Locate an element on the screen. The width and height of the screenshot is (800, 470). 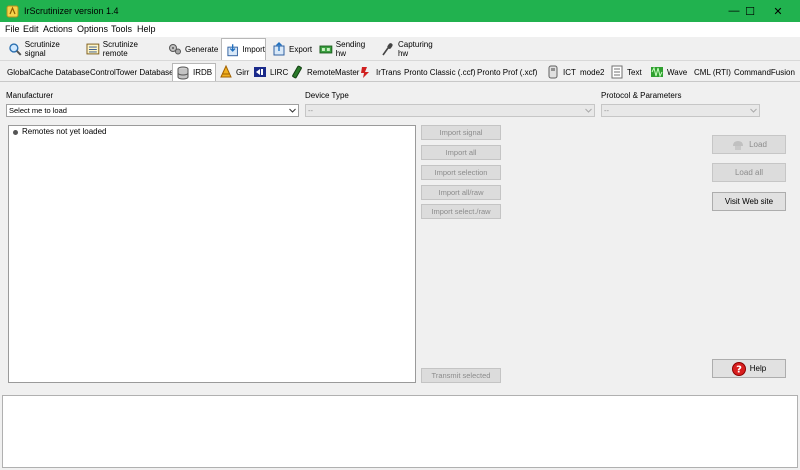
remotemaster-icon is located at coordinates (297, 72).